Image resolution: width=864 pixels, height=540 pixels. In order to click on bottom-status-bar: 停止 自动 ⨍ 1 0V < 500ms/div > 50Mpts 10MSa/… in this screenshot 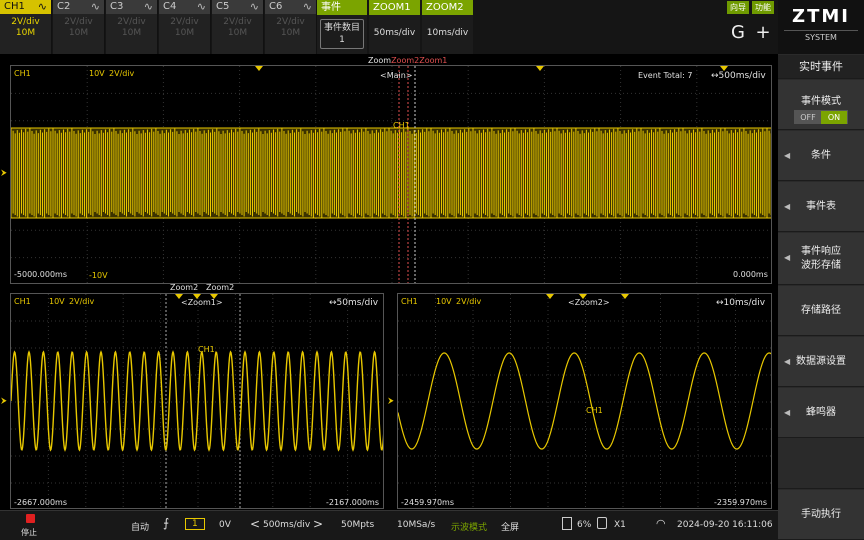, I will do `click(389, 525)`.